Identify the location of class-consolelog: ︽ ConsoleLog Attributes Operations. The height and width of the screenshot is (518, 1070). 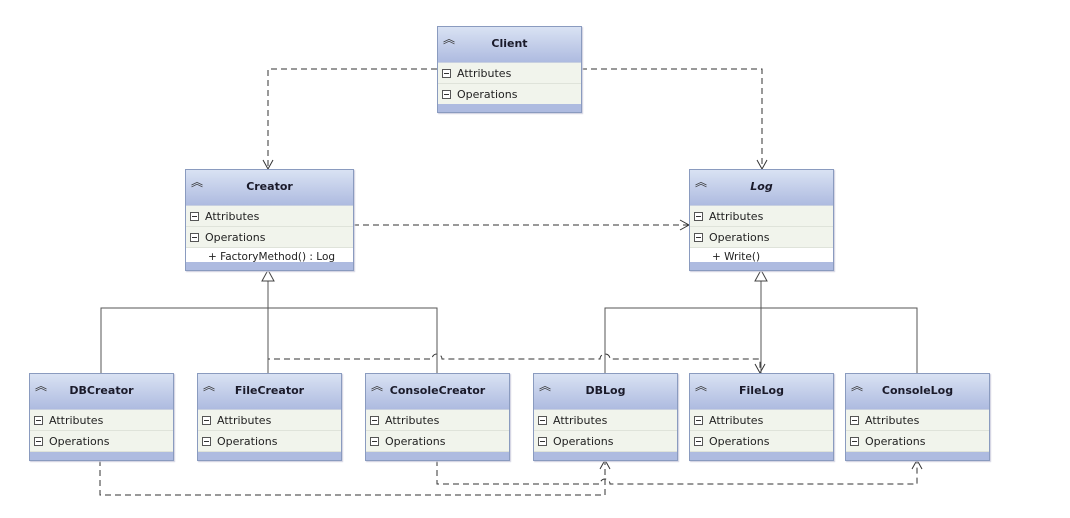
(917, 417).